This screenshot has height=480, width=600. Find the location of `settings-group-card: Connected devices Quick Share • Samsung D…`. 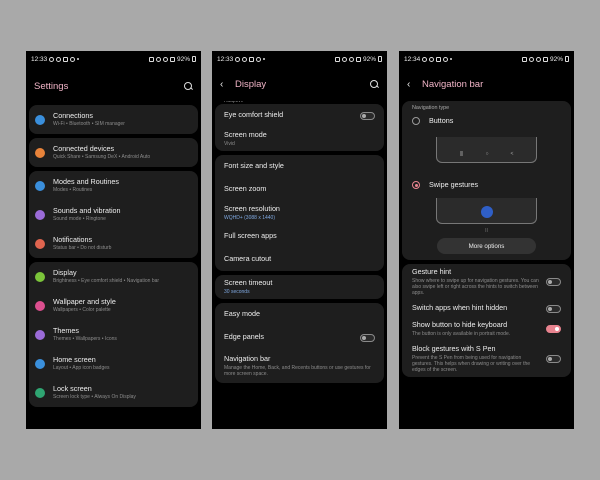

settings-group-card: Connected devices Quick Share • Samsung D… is located at coordinates (113, 152).